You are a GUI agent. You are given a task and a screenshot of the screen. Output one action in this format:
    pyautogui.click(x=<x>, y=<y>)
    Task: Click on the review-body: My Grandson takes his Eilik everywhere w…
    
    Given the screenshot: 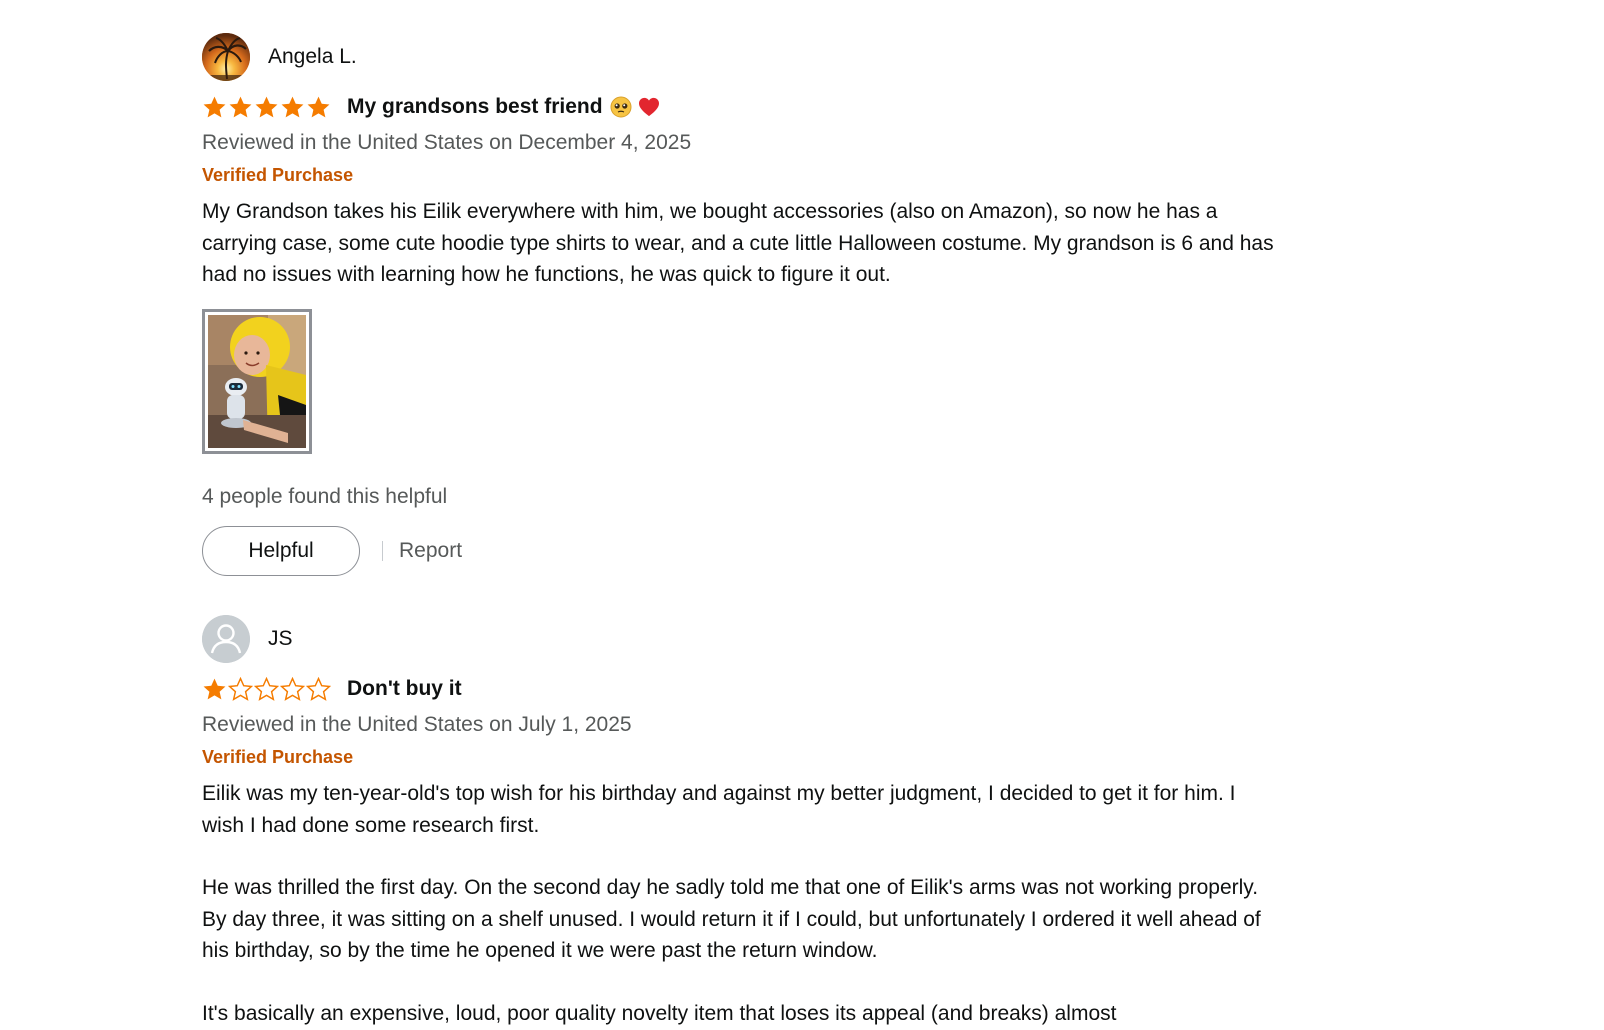 What is the action you would take?
    pyautogui.click(x=742, y=243)
    